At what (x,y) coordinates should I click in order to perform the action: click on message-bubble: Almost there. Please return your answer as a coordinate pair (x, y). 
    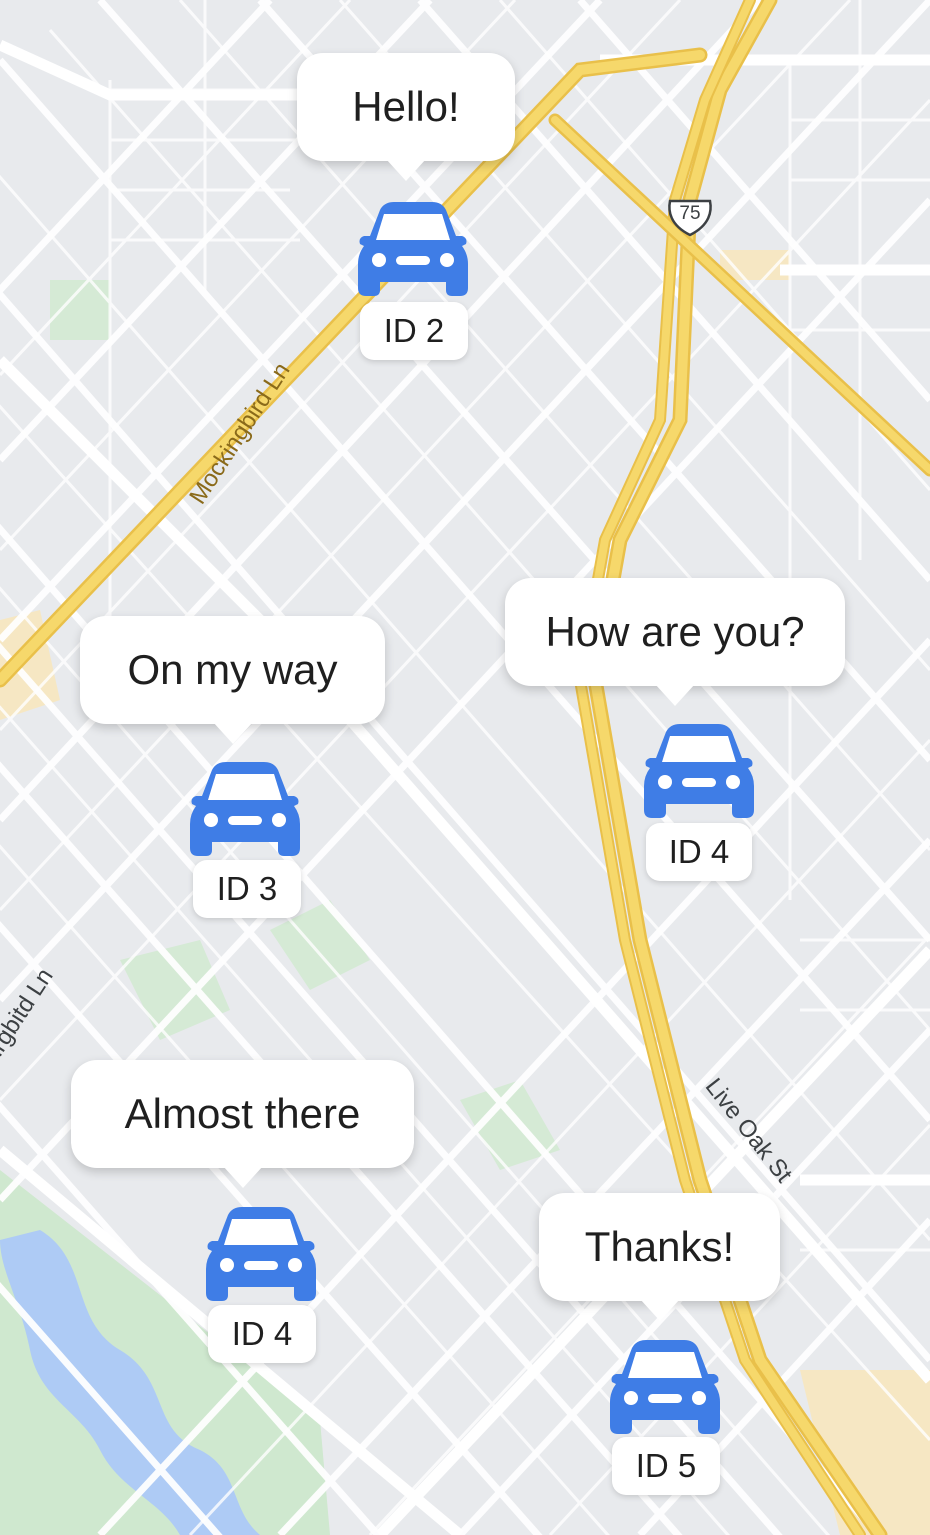
    Looking at the image, I should click on (242, 1124).